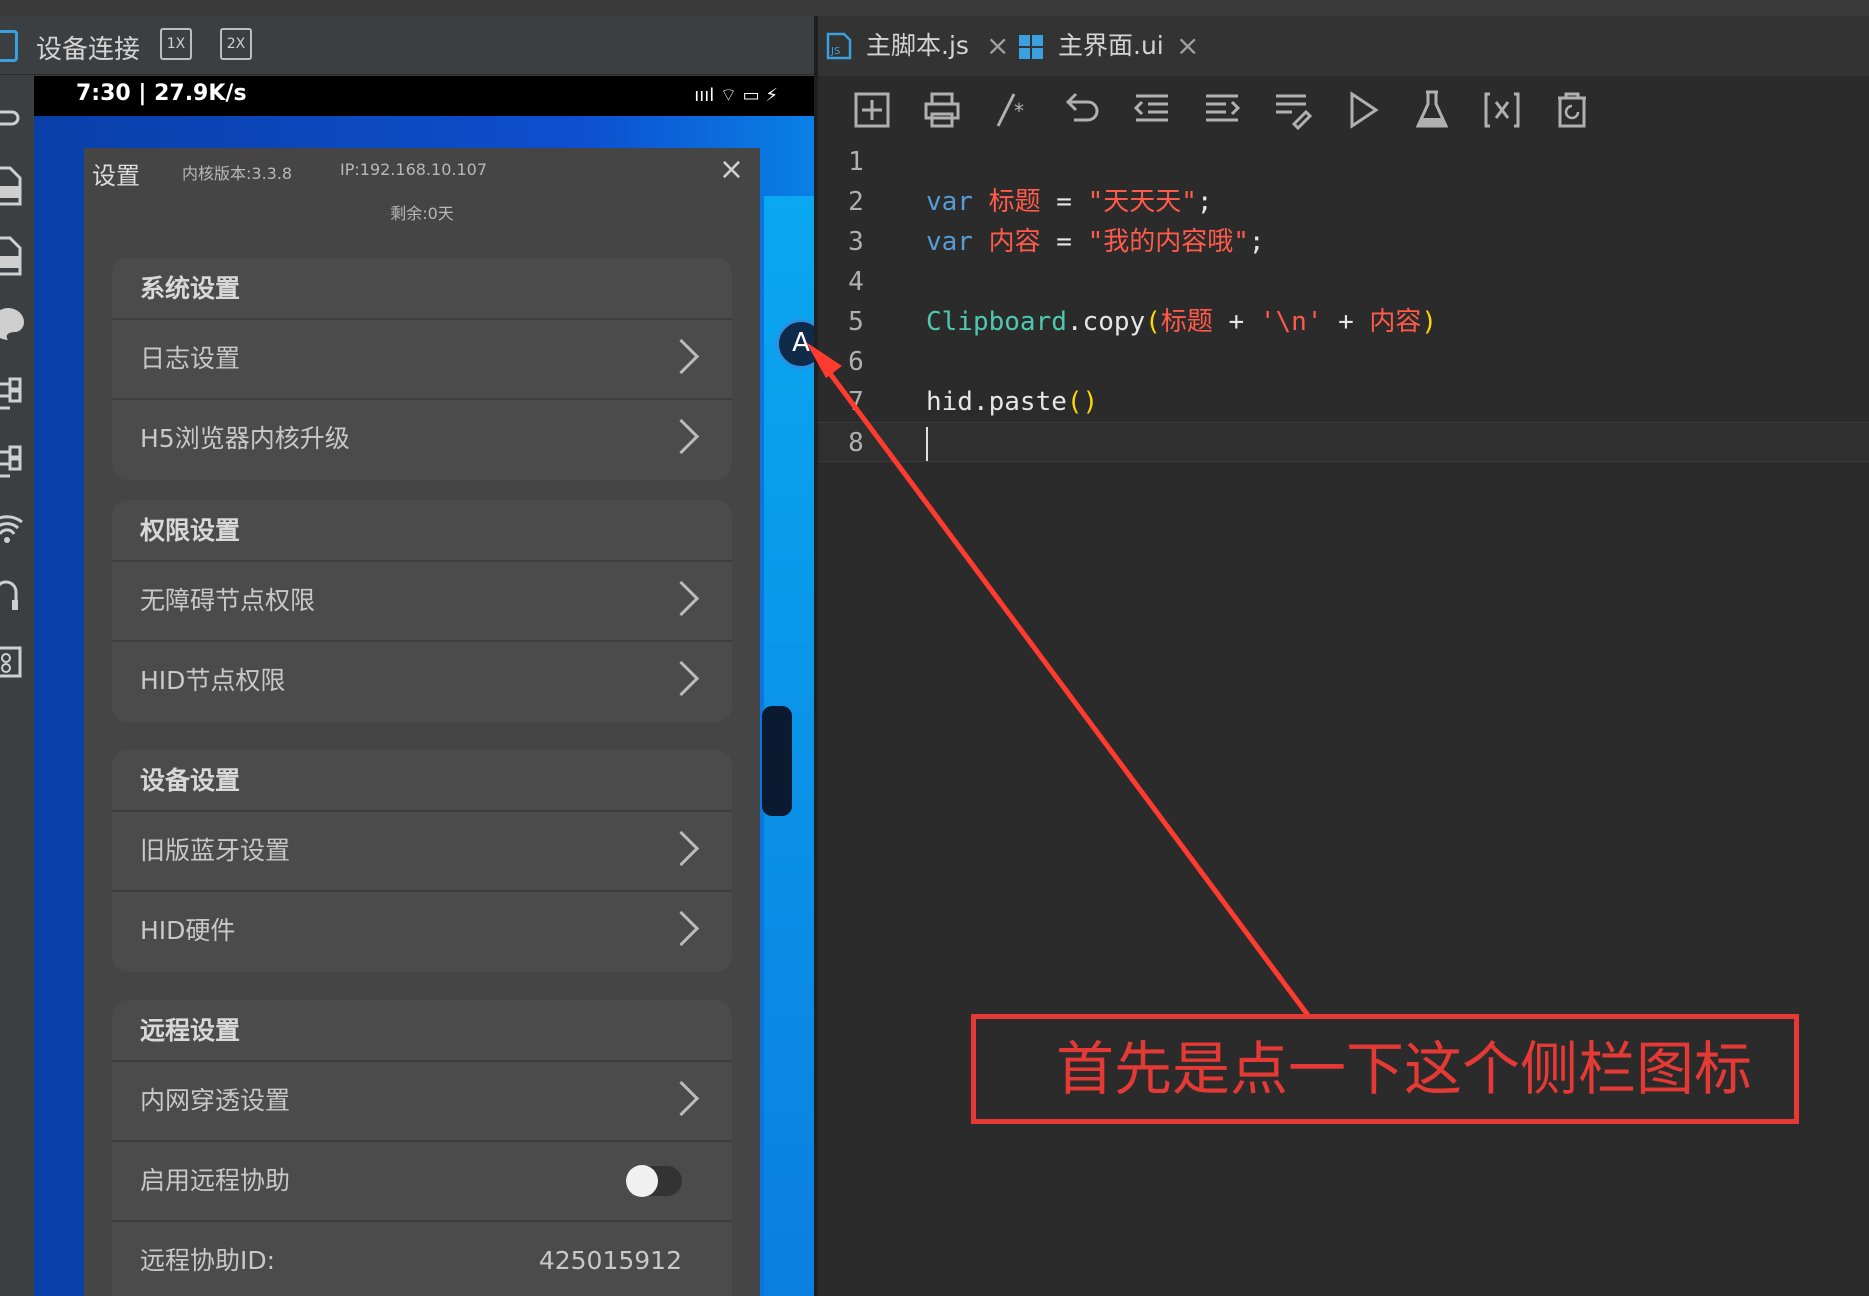 The width and height of the screenshot is (1869, 1296). I want to click on row-label: HID节点权限, so click(213, 680).